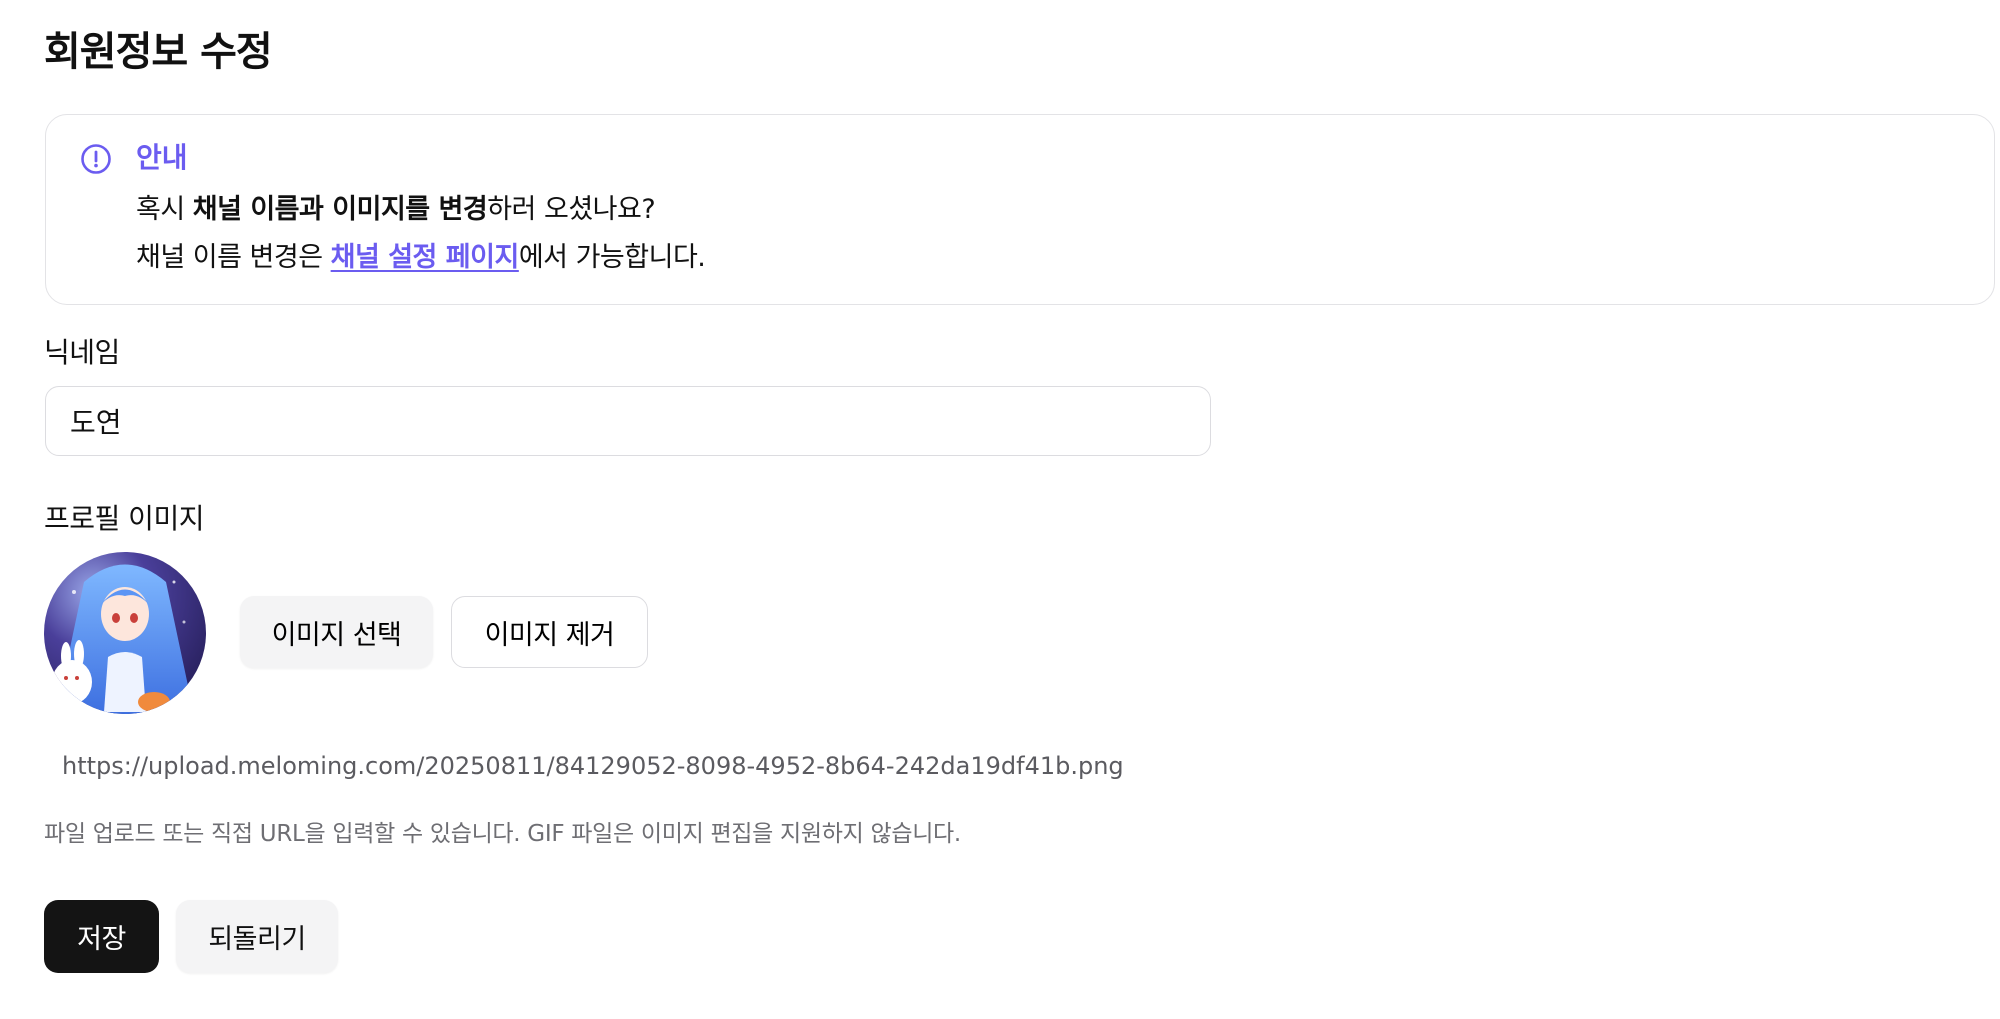 This screenshot has height=1019, width=2000. What do you see at coordinates (549, 632) in the screenshot?
I see `remove-image-button: 이미지 제거` at bounding box center [549, 632].